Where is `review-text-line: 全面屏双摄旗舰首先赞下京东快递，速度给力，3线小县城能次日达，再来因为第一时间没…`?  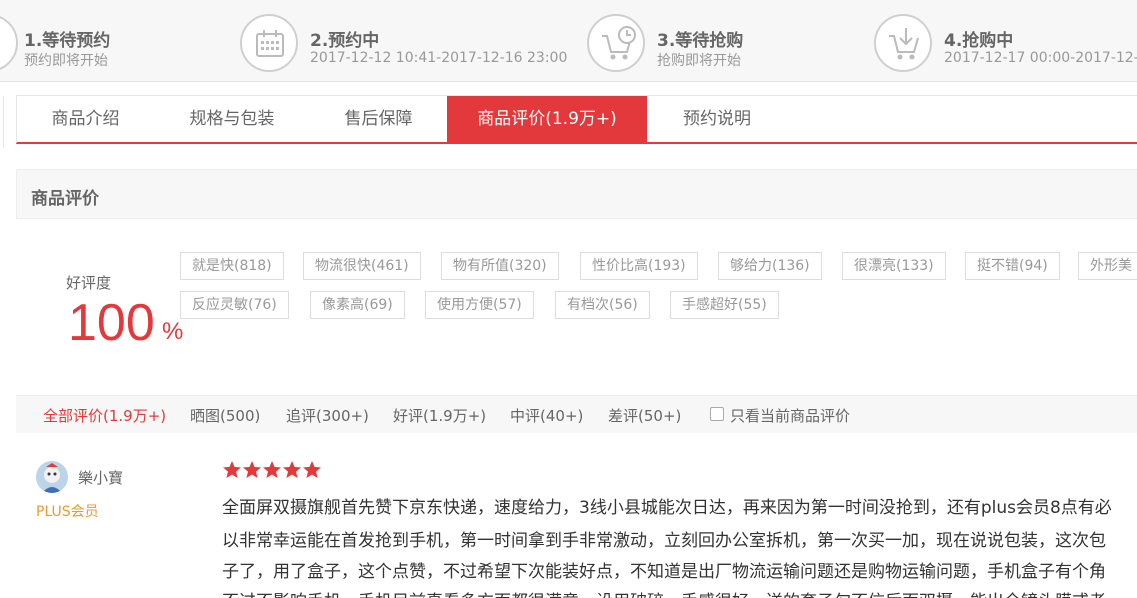
review-text-line: 全面屏双摄旗舰首先赞下京东快递，速度给力，3线小县城能次日达，再来因为第一时间没… is located at coordinates (667, 508).